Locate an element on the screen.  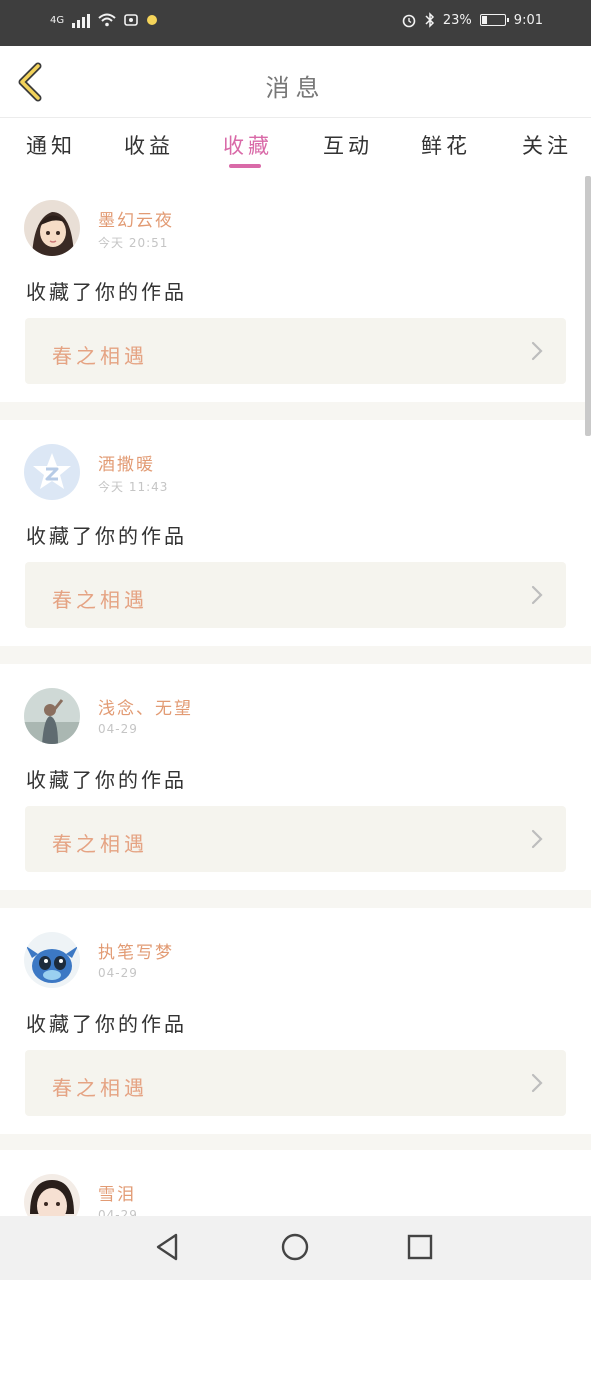
default-star-avatar-icon is located at coordinates (52, 472).